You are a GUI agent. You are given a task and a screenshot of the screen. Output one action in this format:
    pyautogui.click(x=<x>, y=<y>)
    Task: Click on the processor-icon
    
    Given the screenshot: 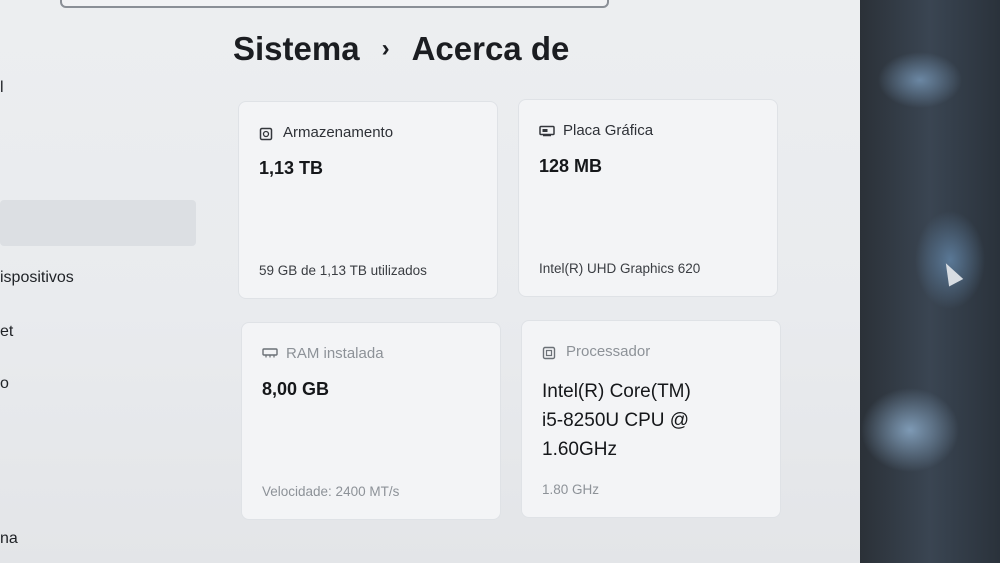 What is the action you would take?
    pyautogui.click(x=549, y=352)
    